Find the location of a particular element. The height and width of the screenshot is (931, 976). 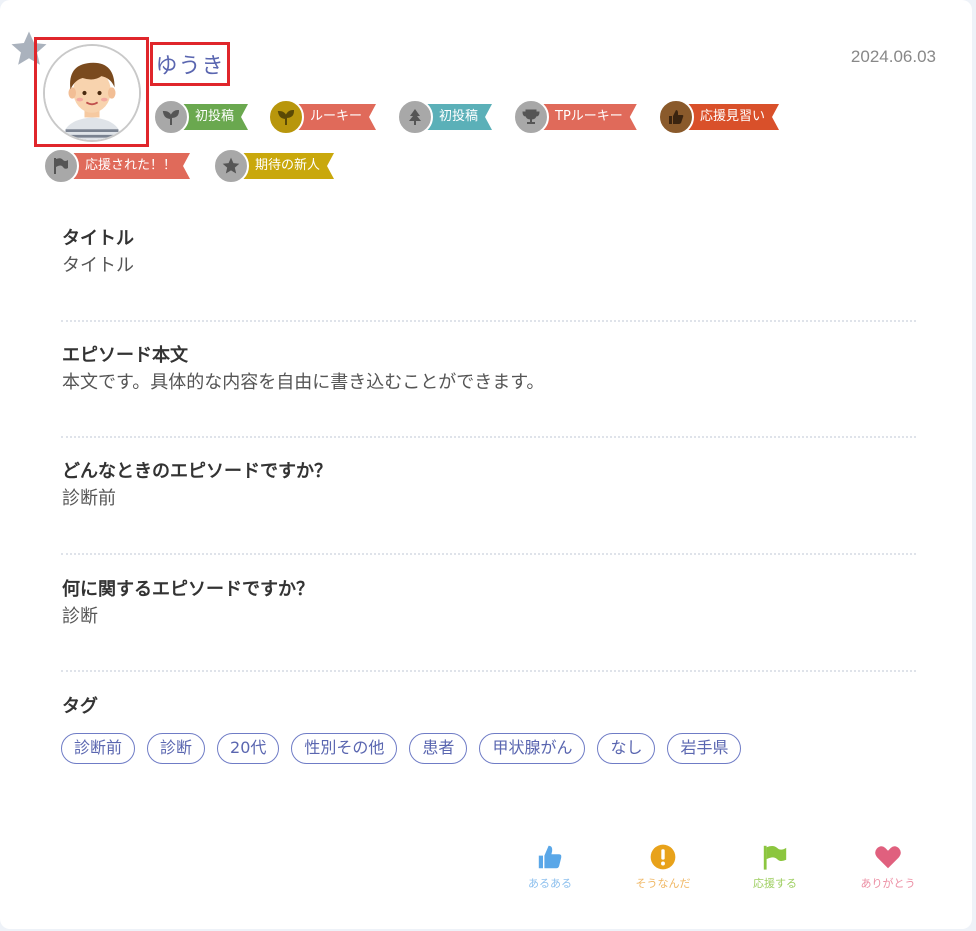

exclamation-icon is located at coordinates (663, 857).